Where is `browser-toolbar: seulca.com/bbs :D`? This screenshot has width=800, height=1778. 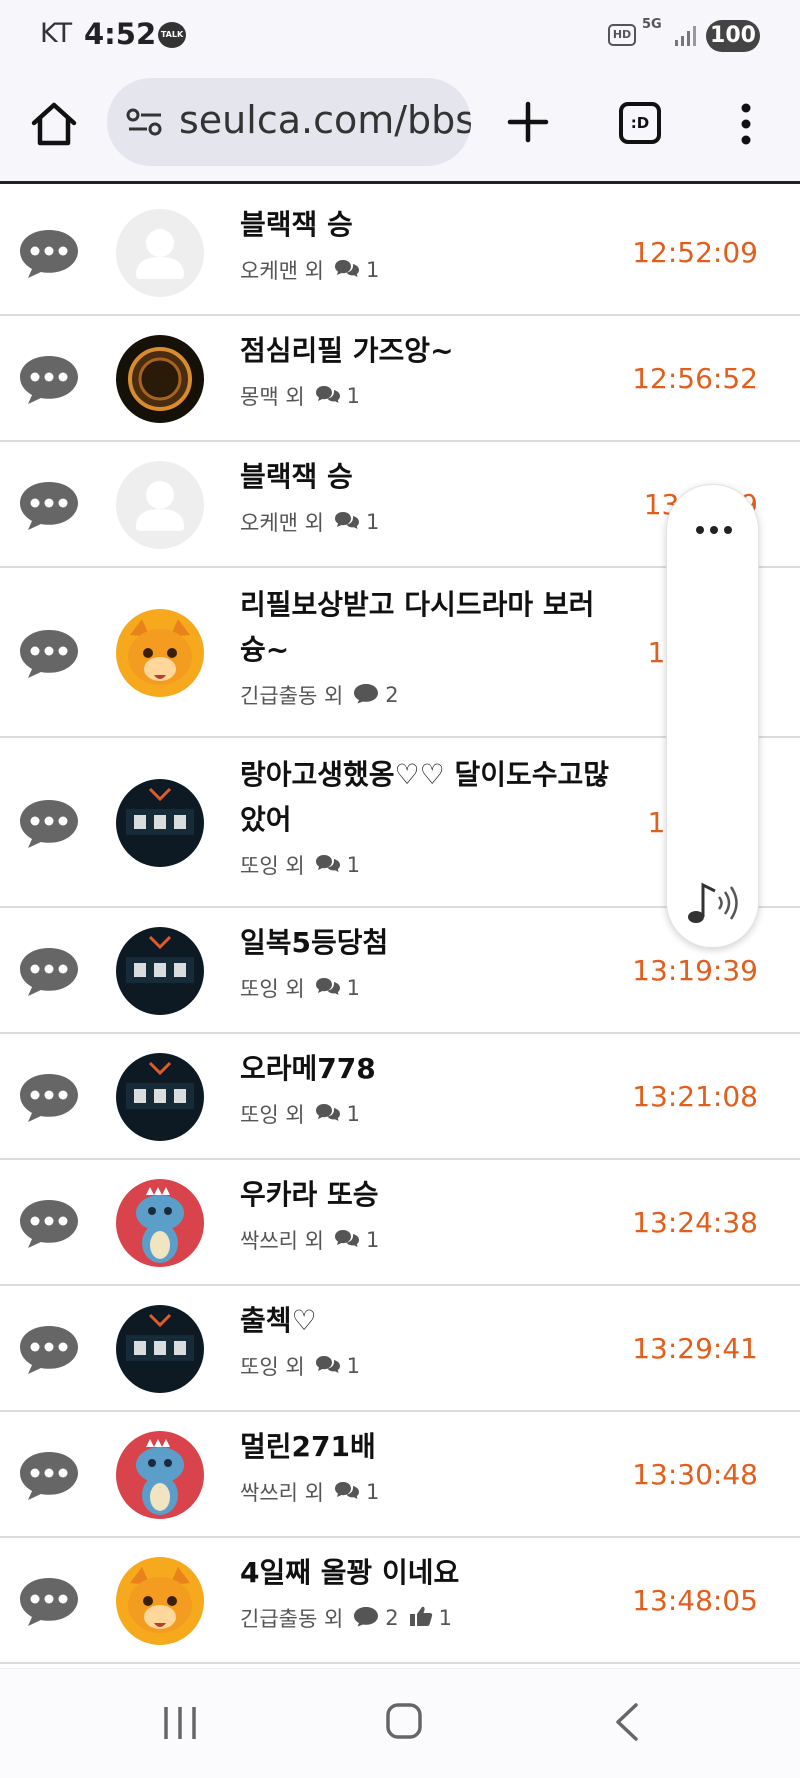
browser-toolbar: seulca.com/bbs :D is located at coordinates (400, 128).